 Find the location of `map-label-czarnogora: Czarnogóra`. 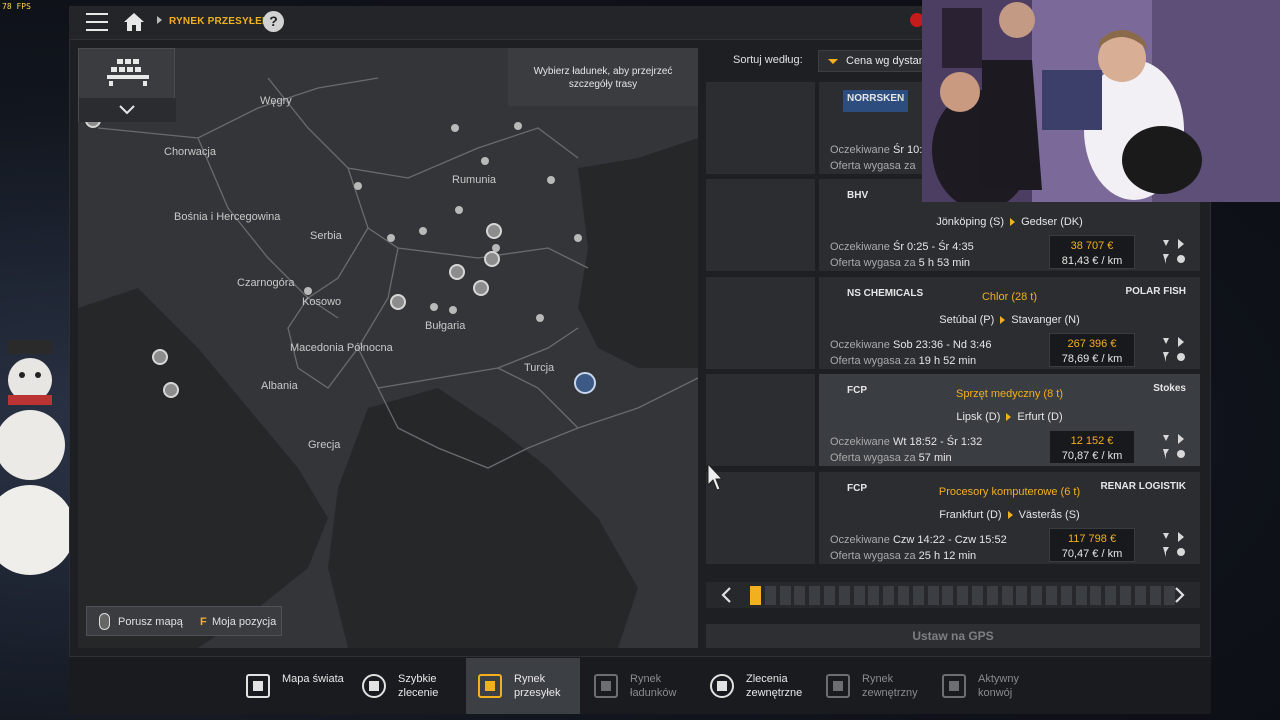

map-label-czarnogora: Czarnogóra is located at coordinates (266, 283).